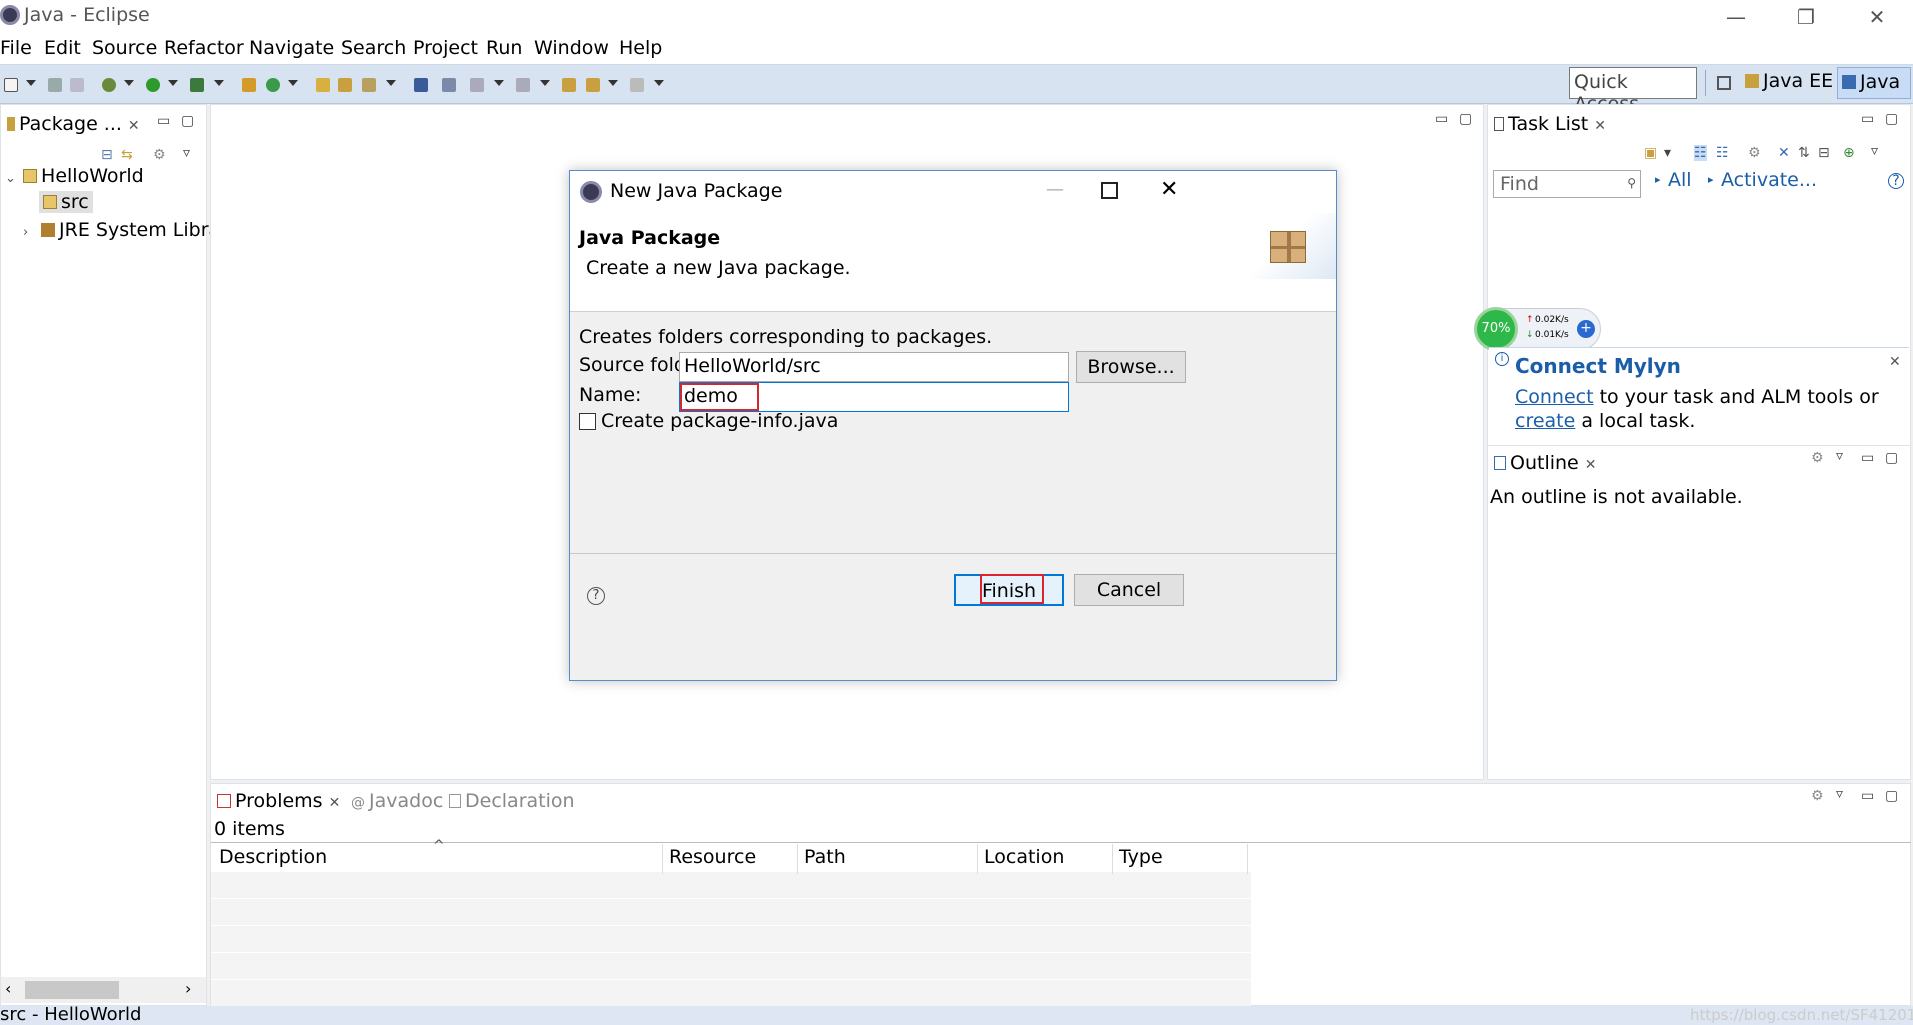  Describe the element at coordinates (1129, 590) in the screenshot. I see `cancel-button: Cancel` at that location.